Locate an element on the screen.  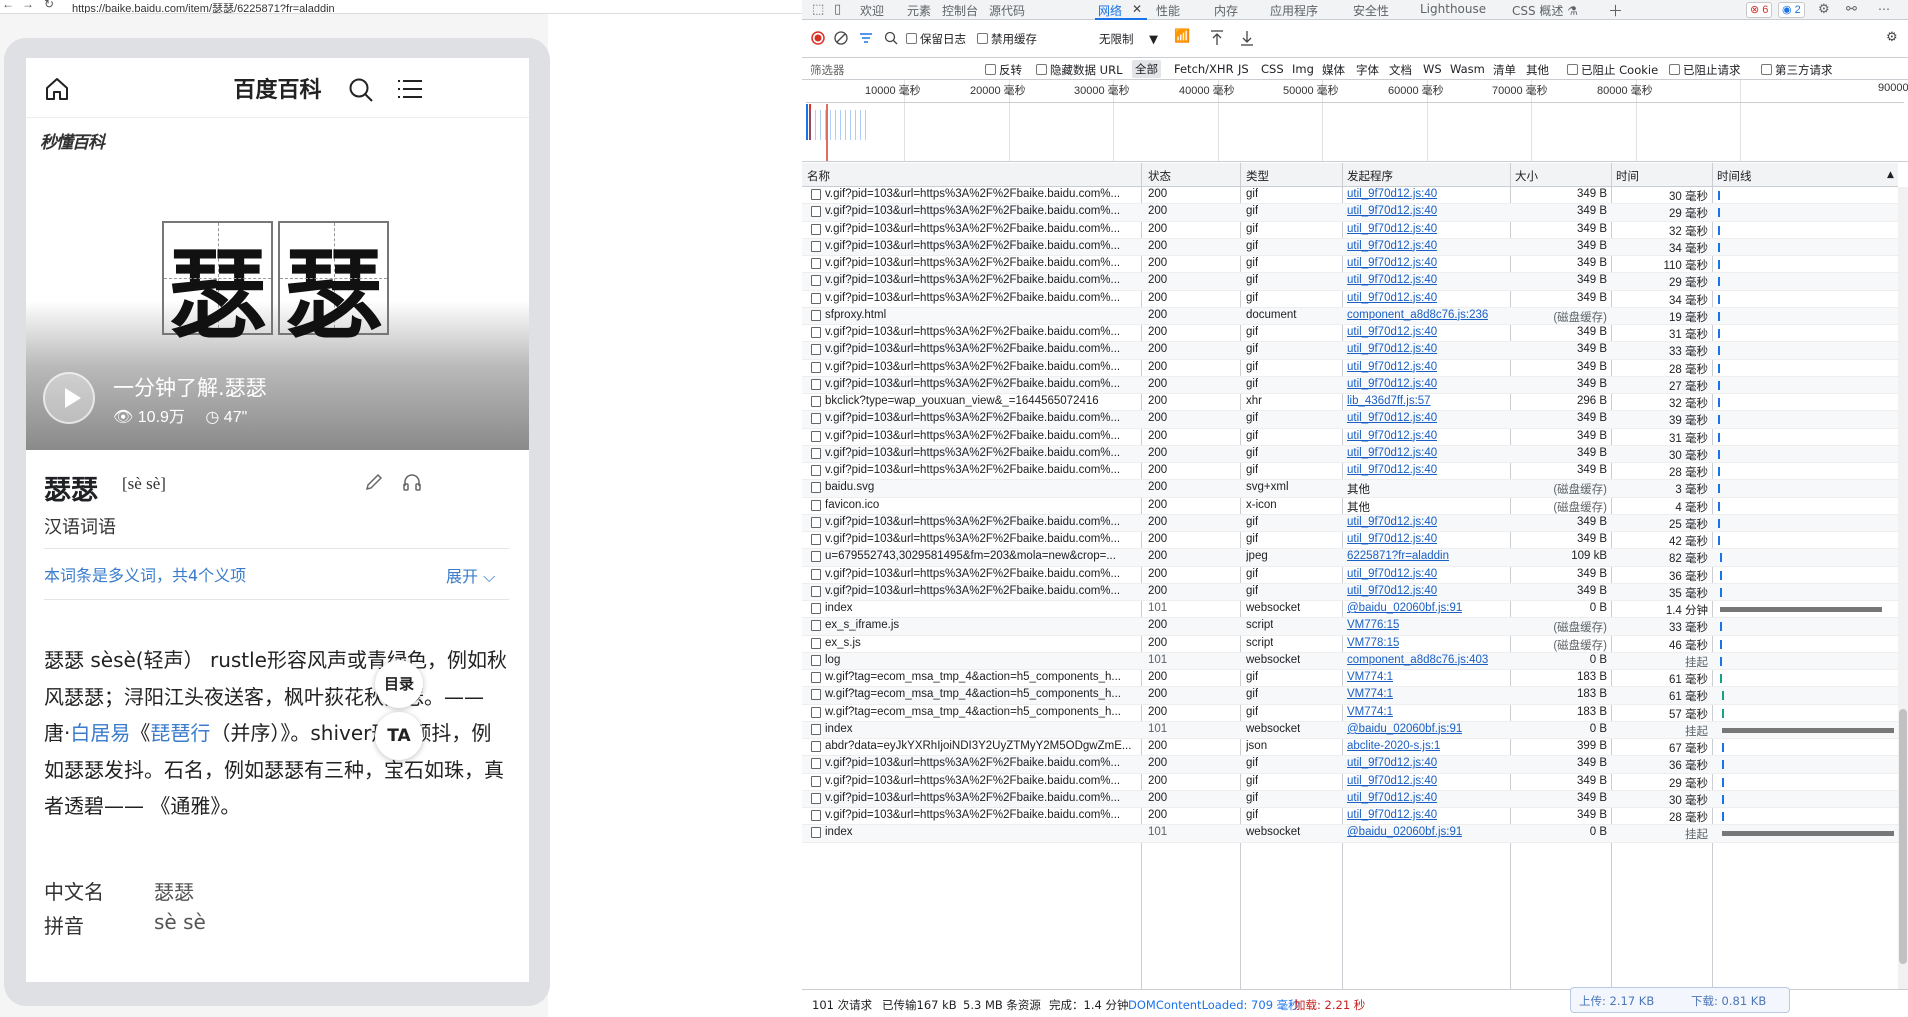
type-filter-fetch-xhr: Fetch/XHR is located at coordinates (1204, 69).